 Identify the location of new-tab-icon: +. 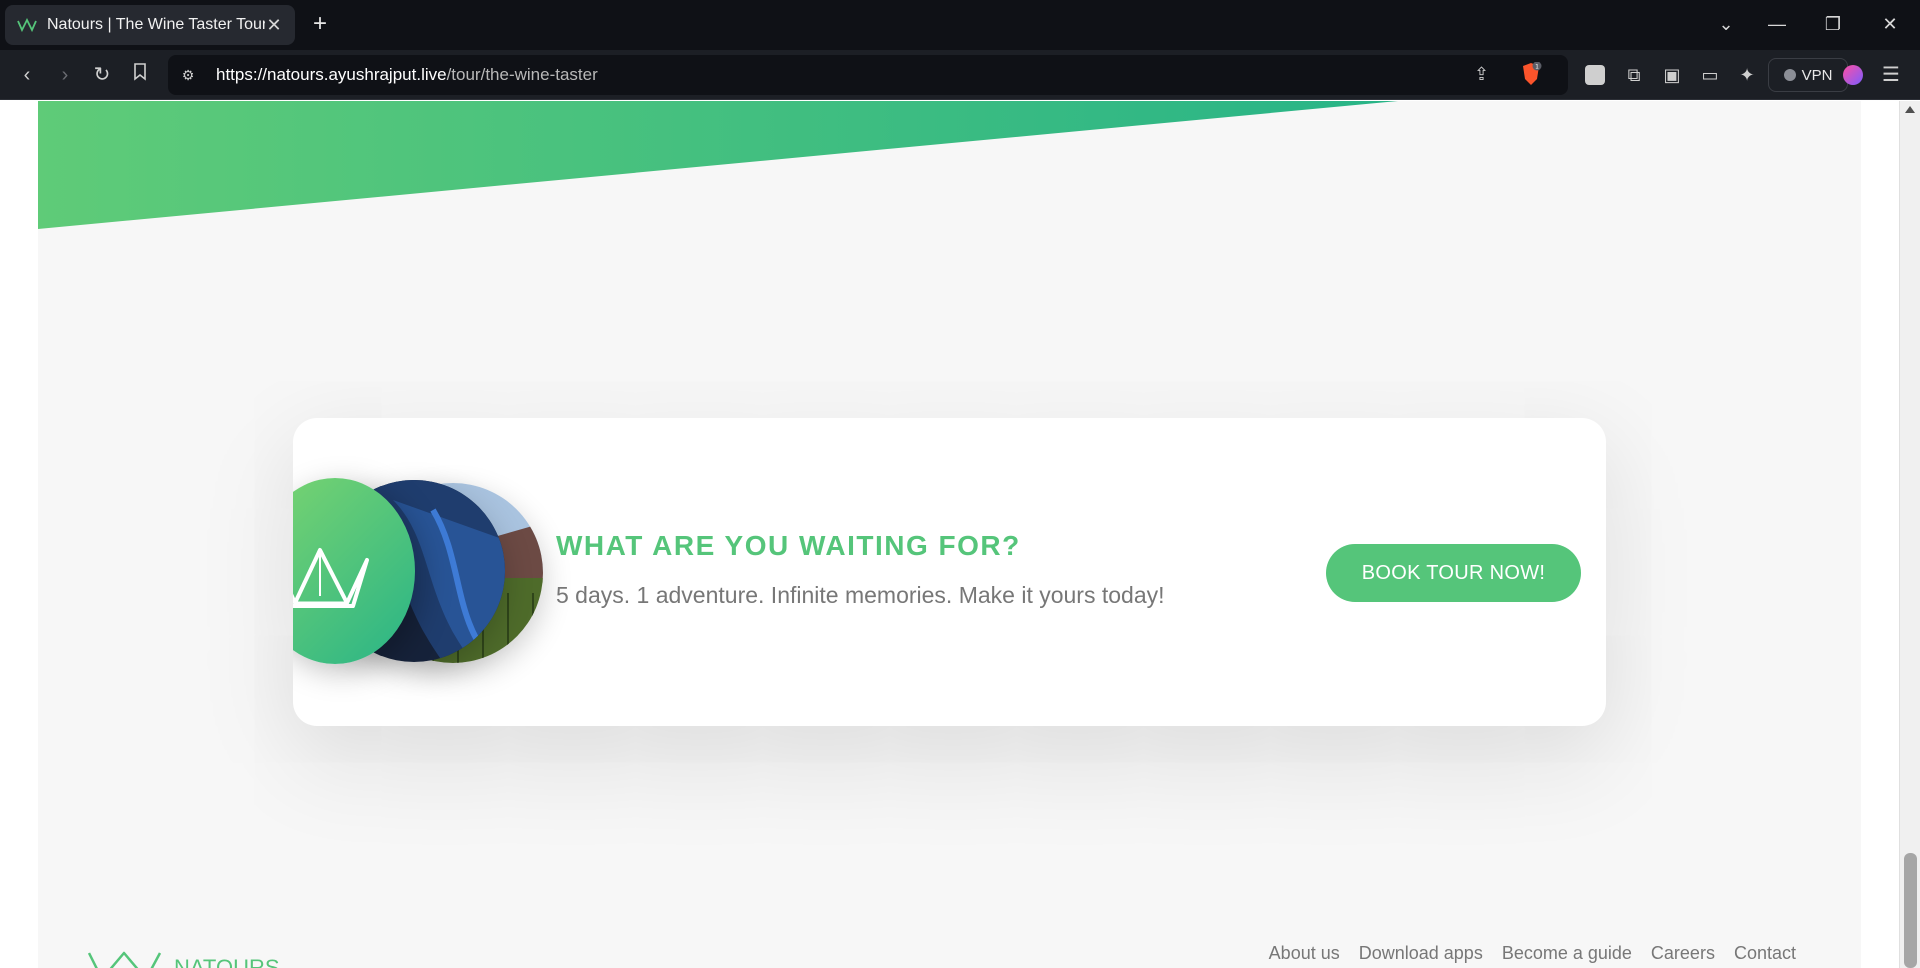
(320, 24).